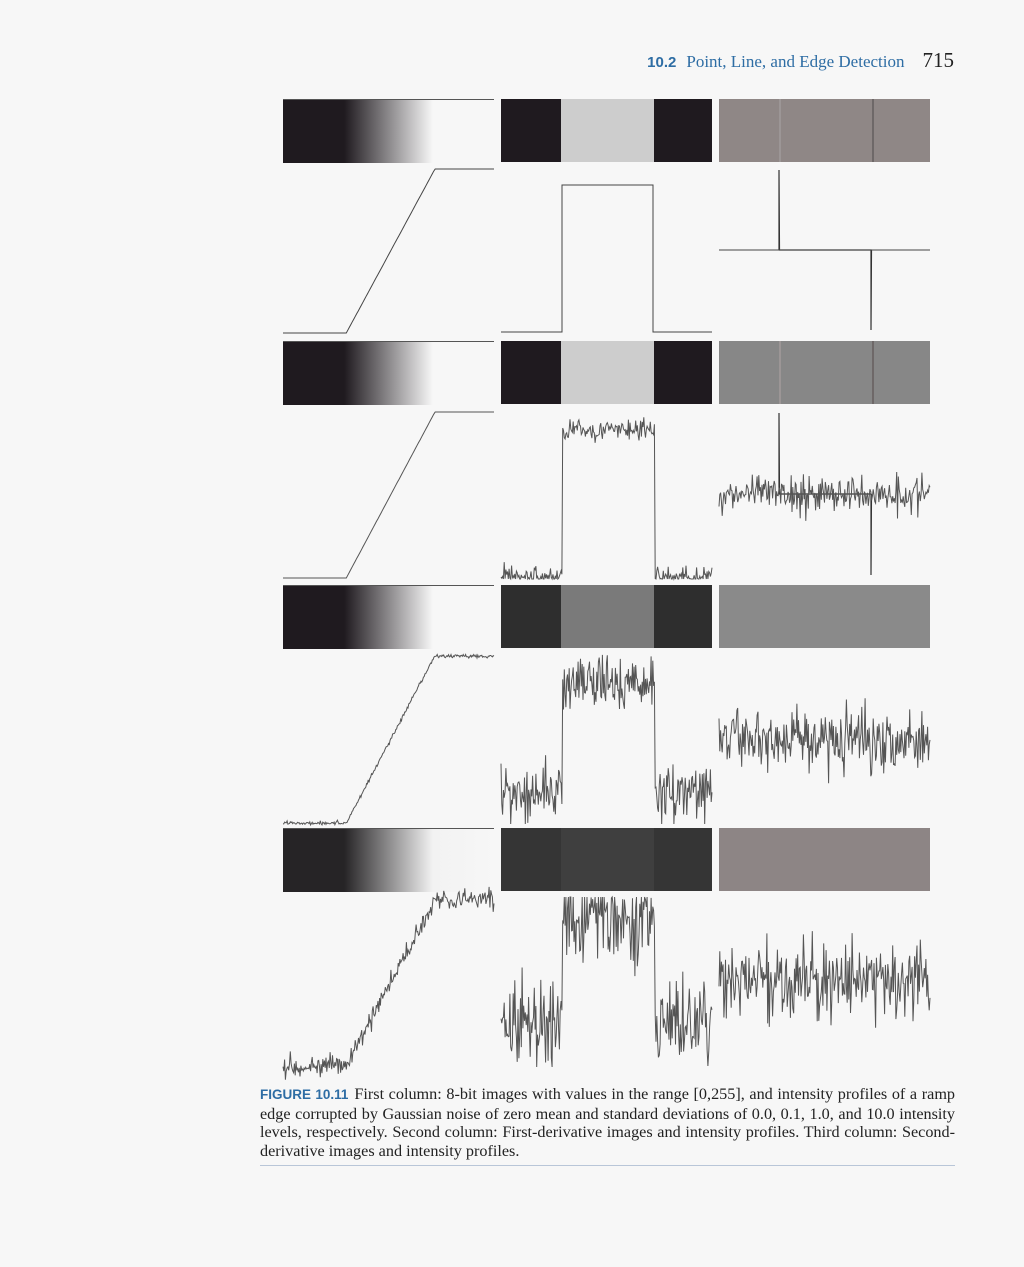 This screenshot has height=1267, width=1024. Describe the element at coordinates (304, 1094) in the screenshot. I see `figure-label: FIGURE 10.11` at that location.